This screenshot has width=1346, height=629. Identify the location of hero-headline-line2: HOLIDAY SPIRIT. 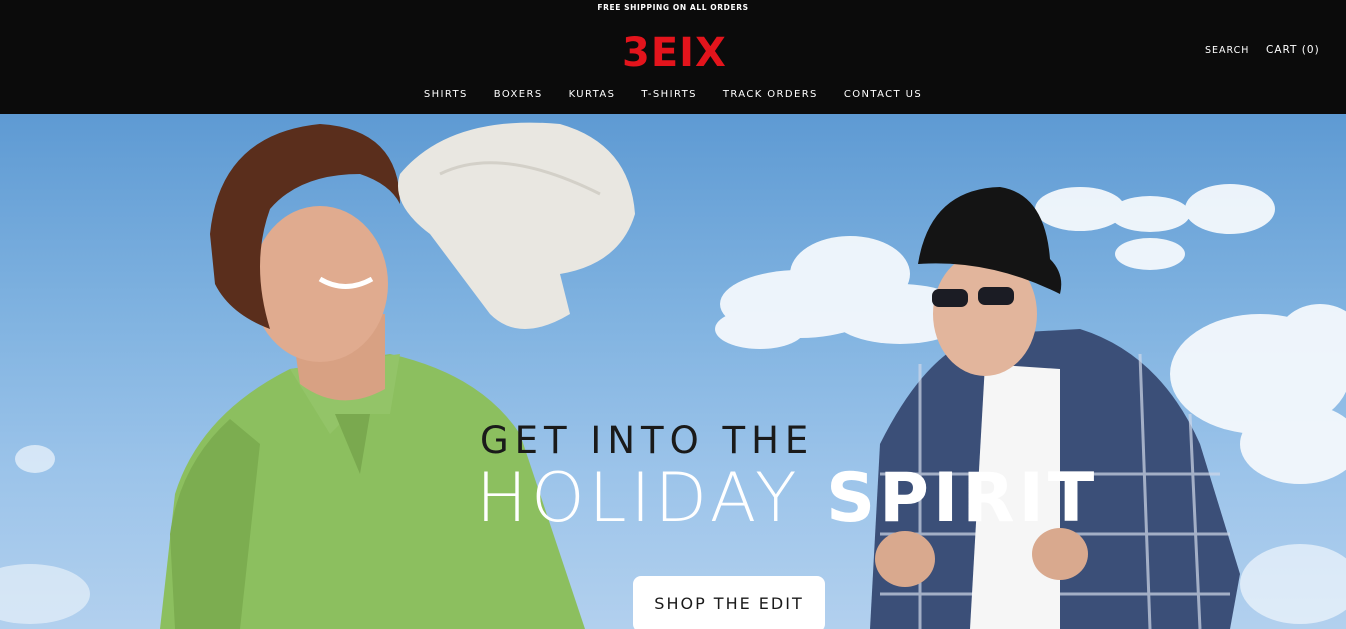
(787, 499).